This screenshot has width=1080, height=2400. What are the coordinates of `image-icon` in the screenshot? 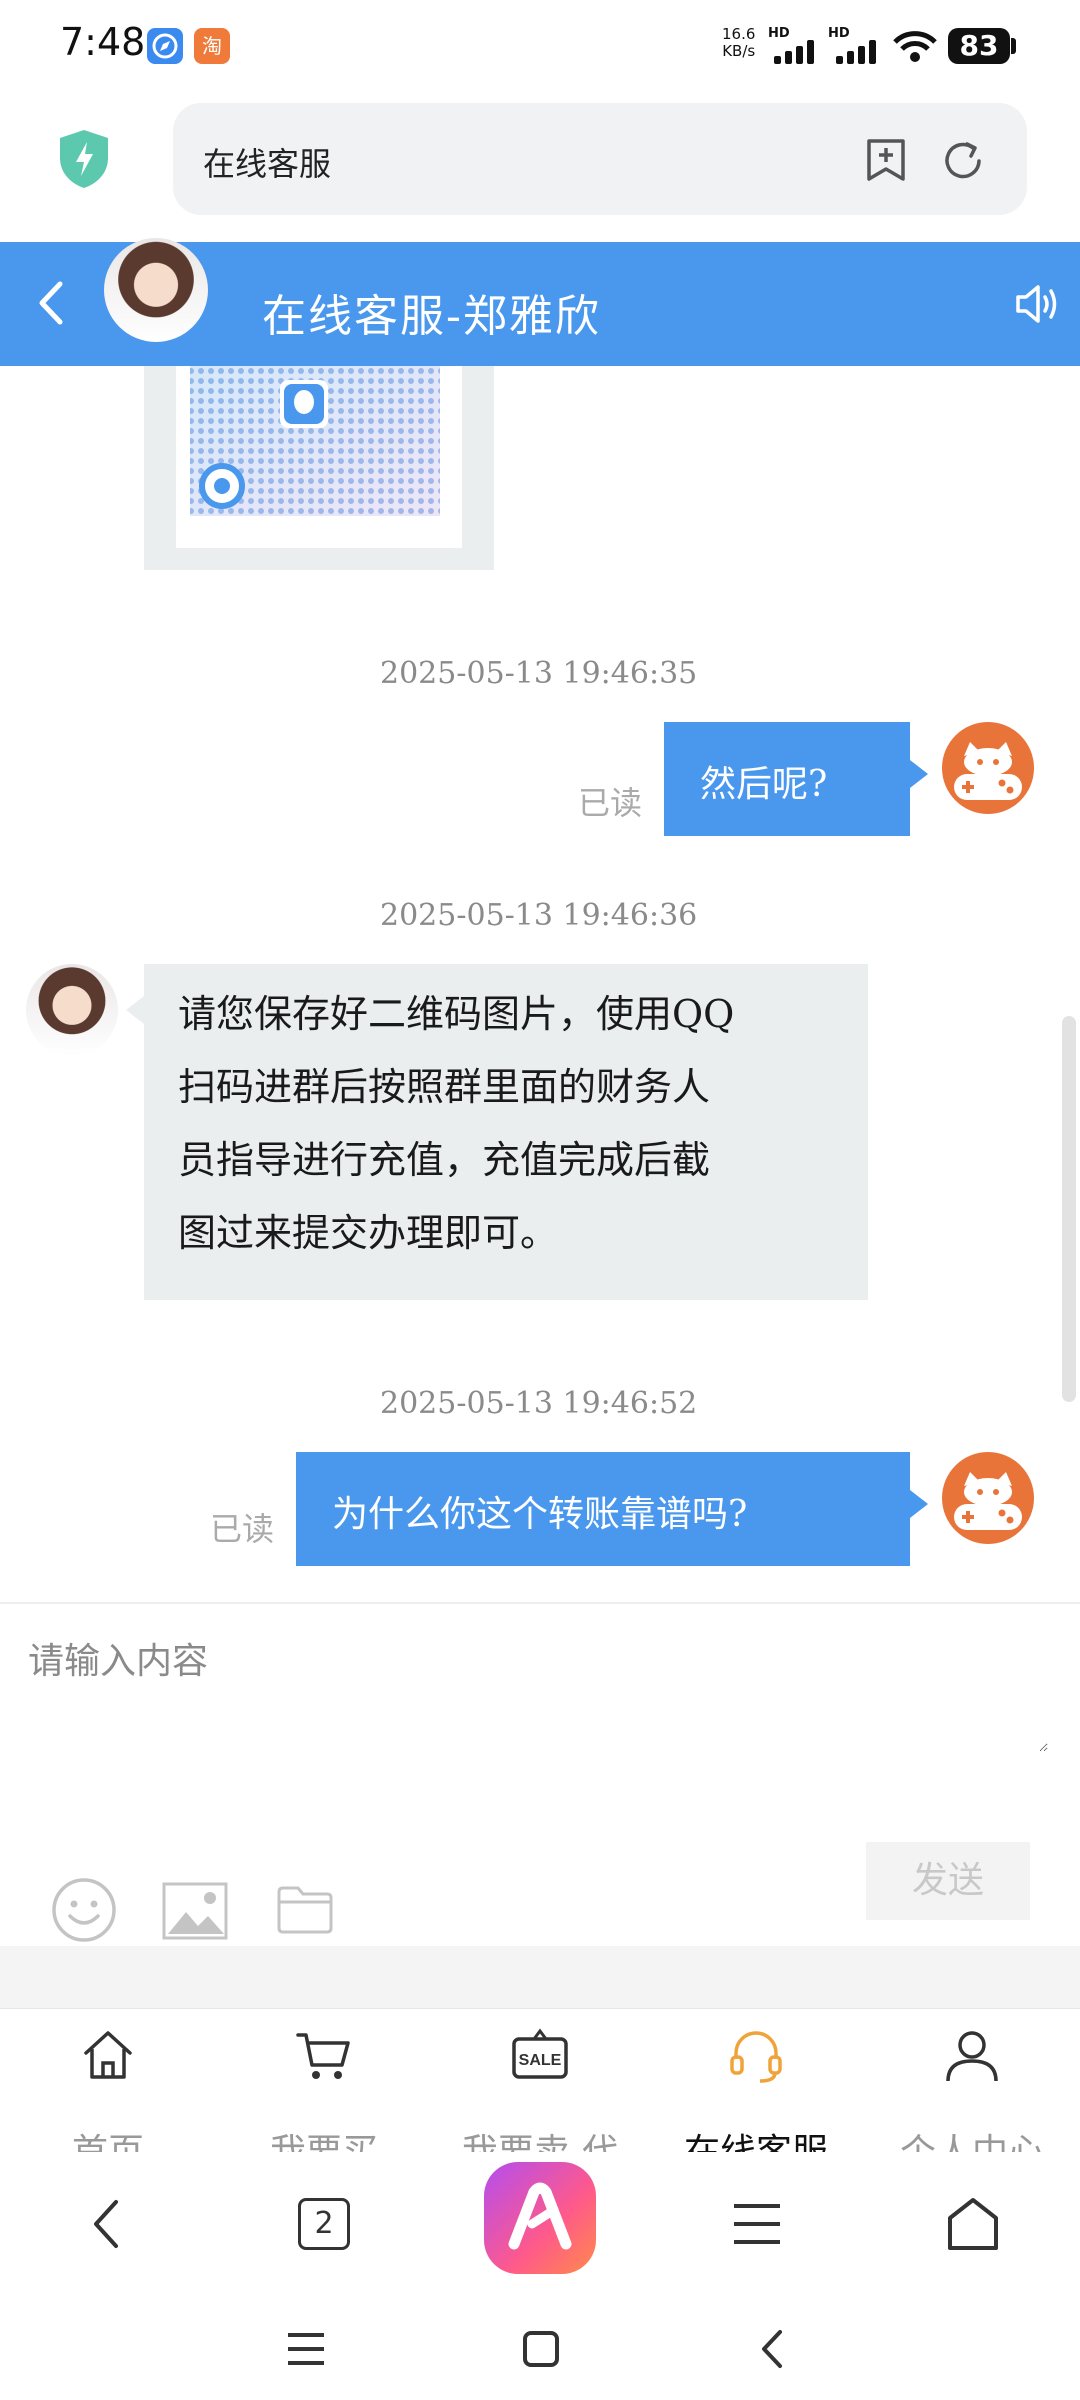 It's located at (195, 1913).